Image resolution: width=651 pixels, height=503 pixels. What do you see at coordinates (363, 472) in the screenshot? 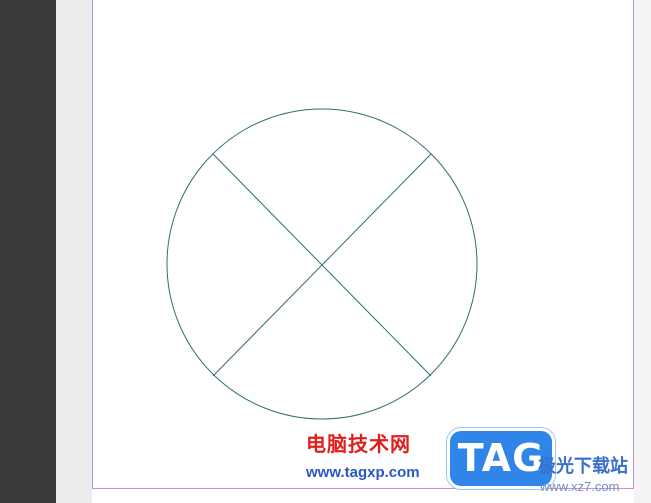
I see `watermark-site-url: www.tagxp.com` at bounding box center [363, 472].